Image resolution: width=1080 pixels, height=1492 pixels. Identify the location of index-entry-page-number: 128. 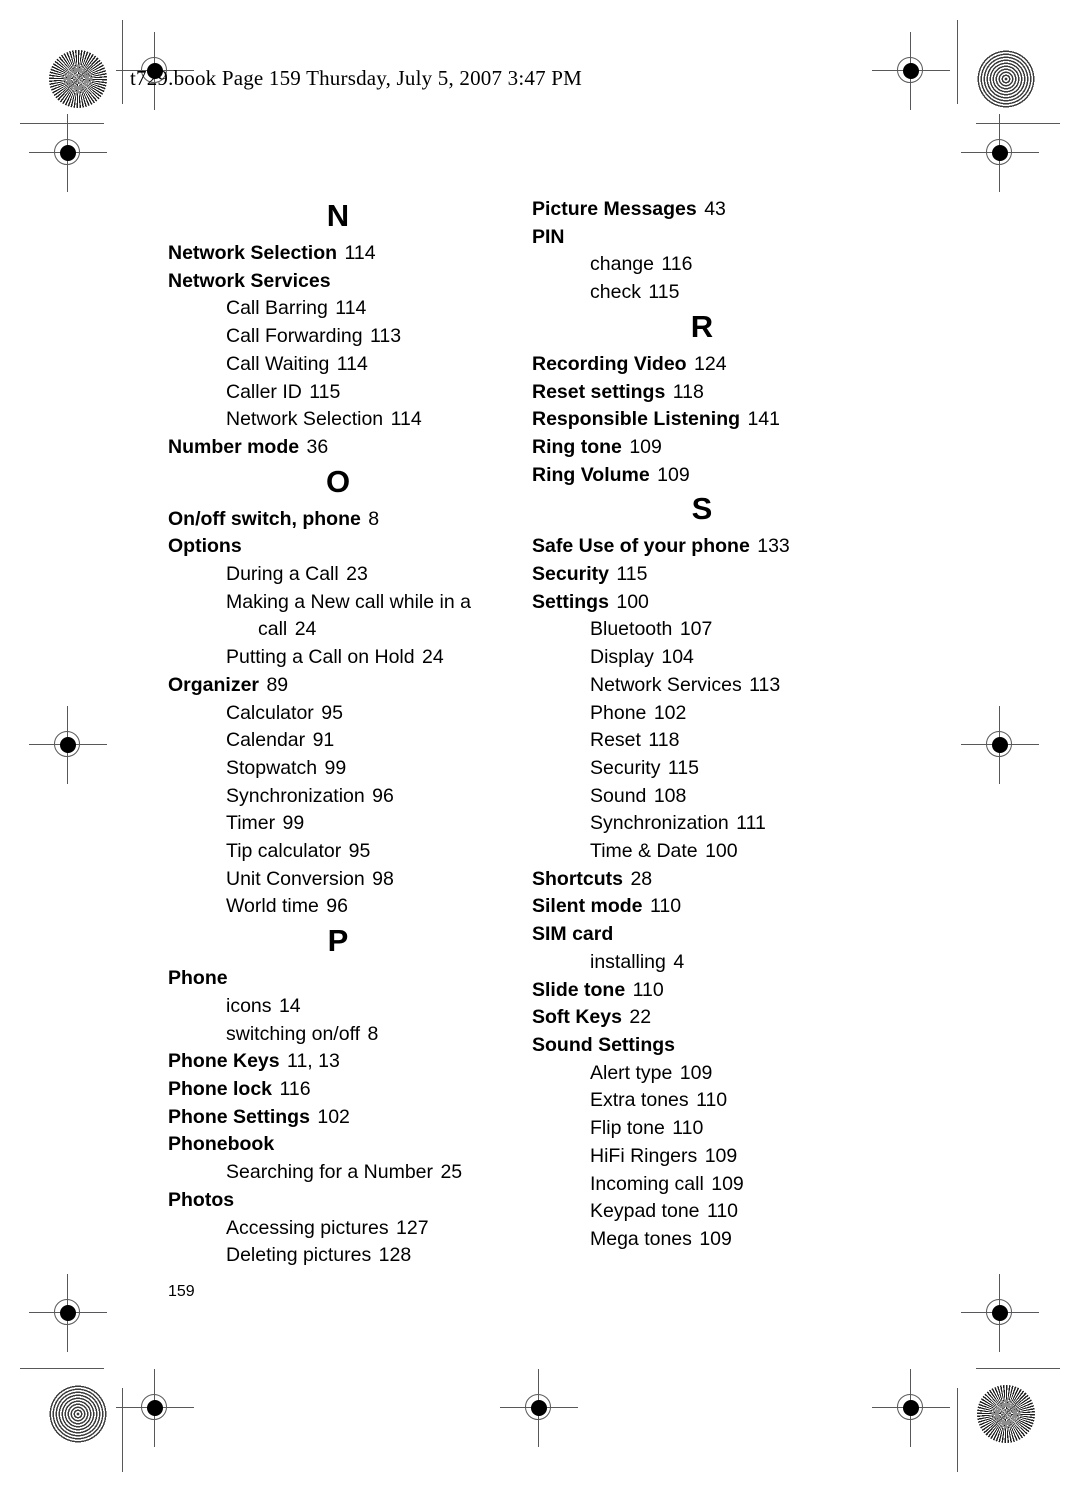
(395, 1255).